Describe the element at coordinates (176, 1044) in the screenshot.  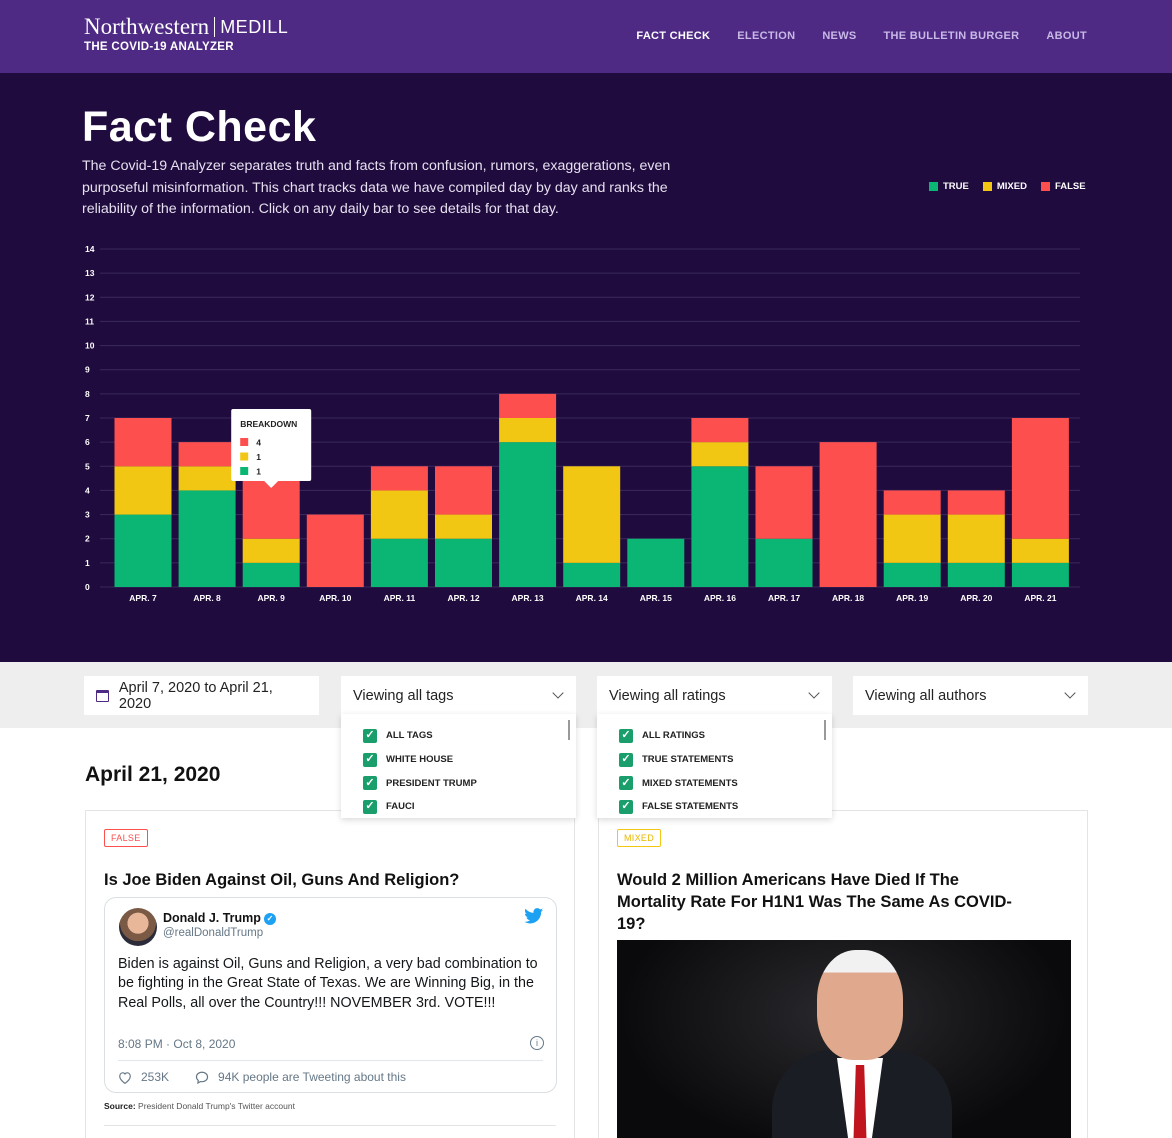
I see `tweet-timestamp: 8:08 PM · Oct 8, 2020` at that location.